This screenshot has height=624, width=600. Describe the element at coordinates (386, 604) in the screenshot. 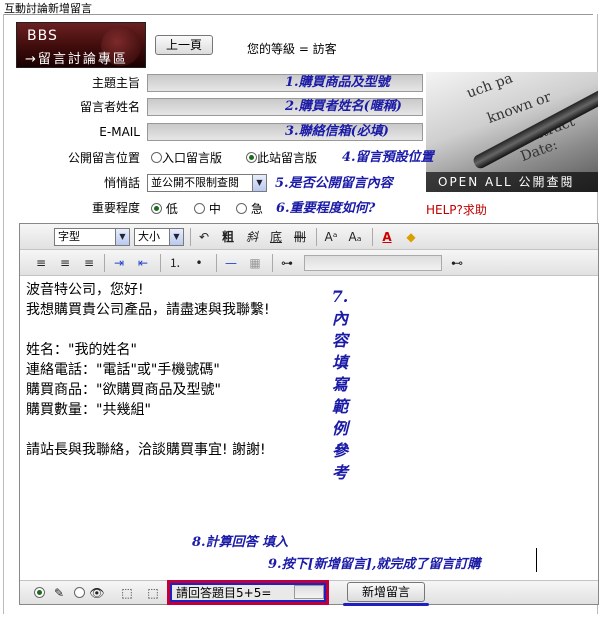

I see `submit-highlight-underline` at that location.